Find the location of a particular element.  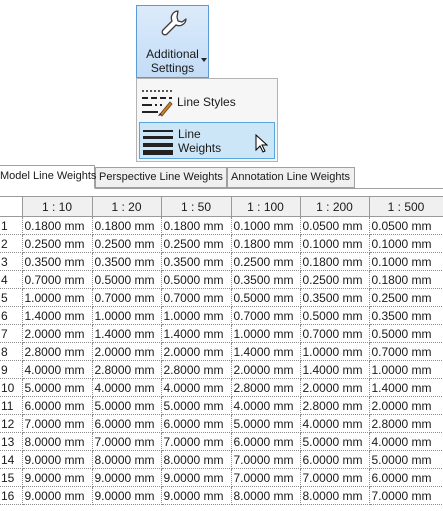

column-header: 1 : 200 is located at coordinates (334, 206).